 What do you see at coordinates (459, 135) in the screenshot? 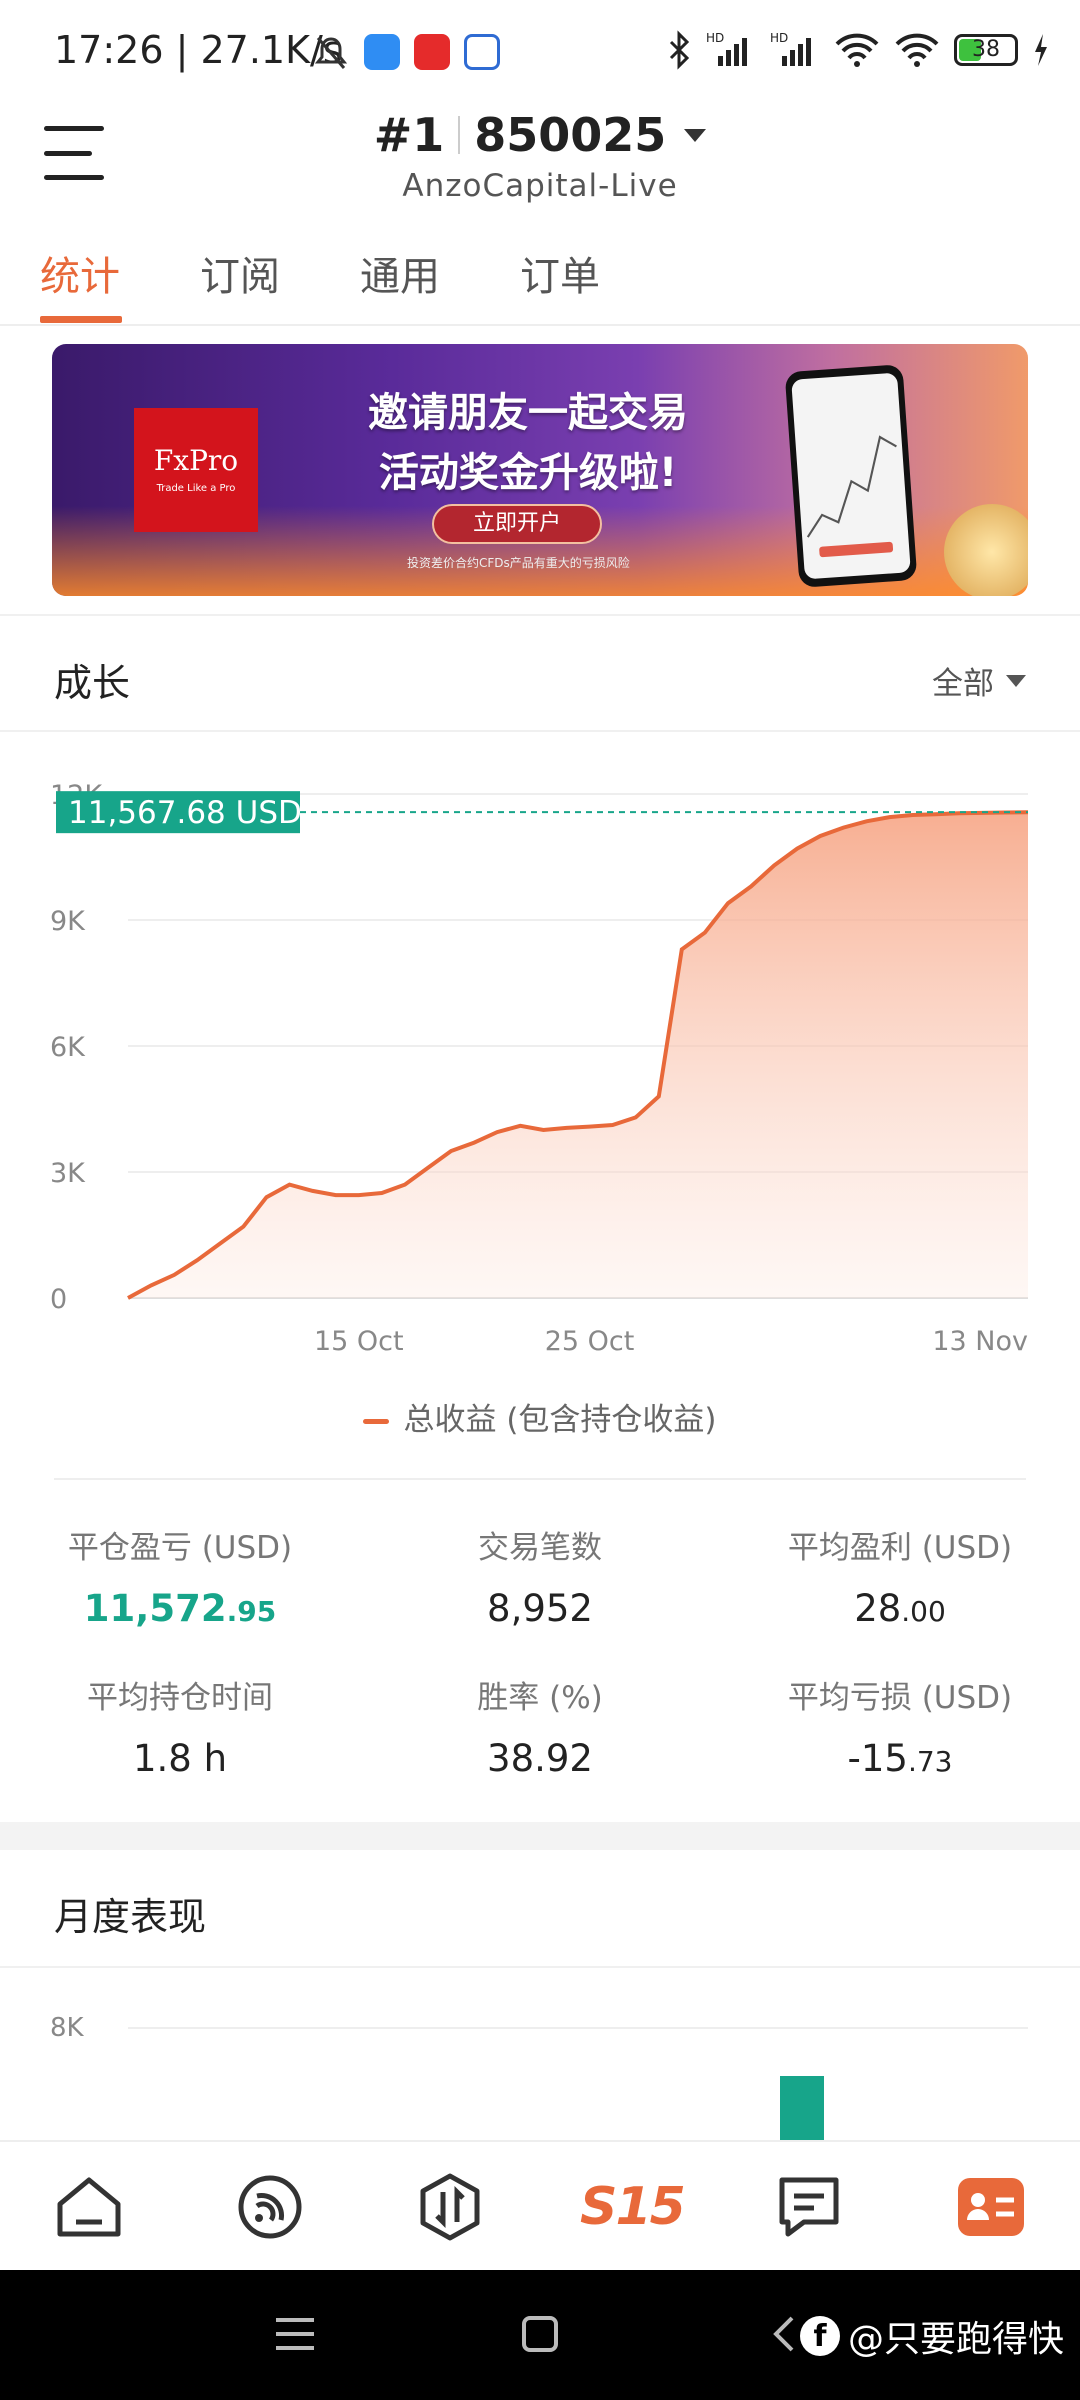
I see `title-separator` at bounding box center [459, 135].